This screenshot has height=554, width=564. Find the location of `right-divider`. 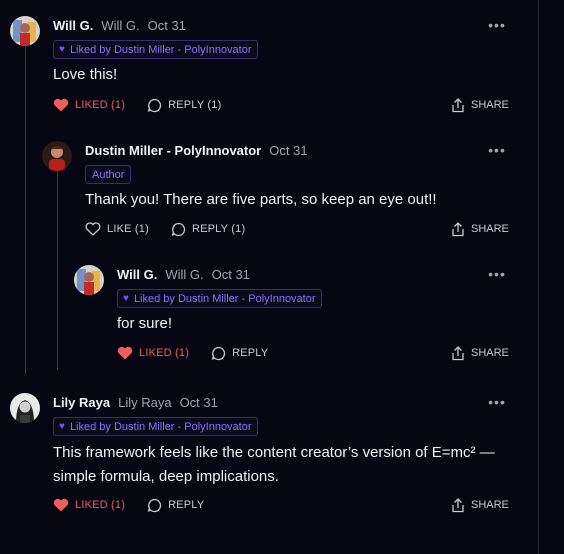

right-divider is located at coordinates (538, 277).